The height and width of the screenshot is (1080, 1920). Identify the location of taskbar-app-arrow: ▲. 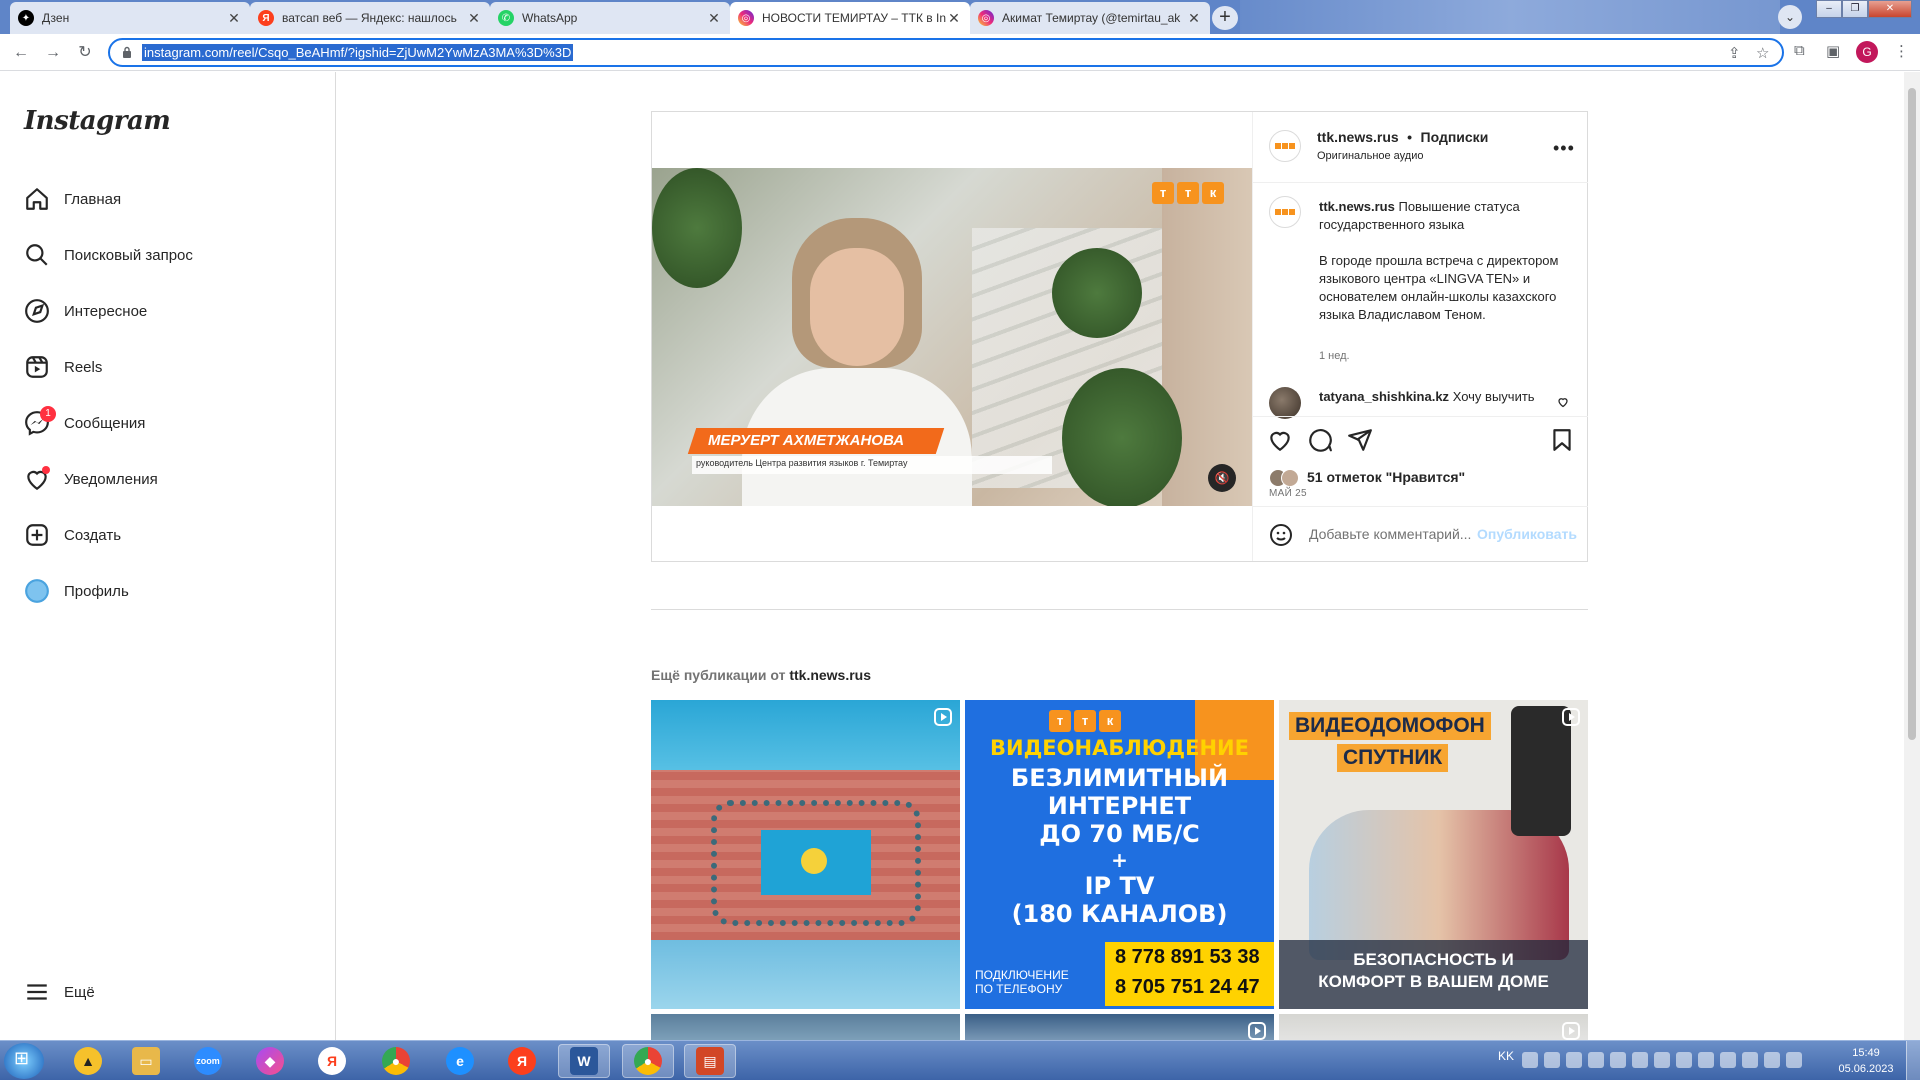
(88, 1061).